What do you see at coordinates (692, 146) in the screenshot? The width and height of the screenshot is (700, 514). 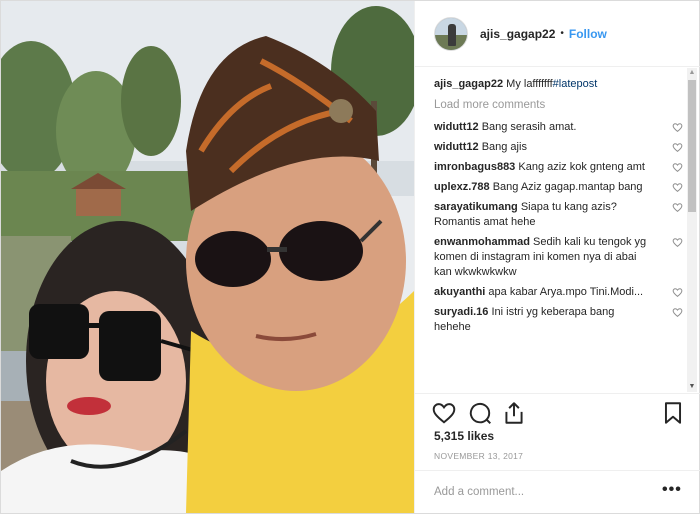 I see `scrollbar-thumb` at bounding box center [692, 146].